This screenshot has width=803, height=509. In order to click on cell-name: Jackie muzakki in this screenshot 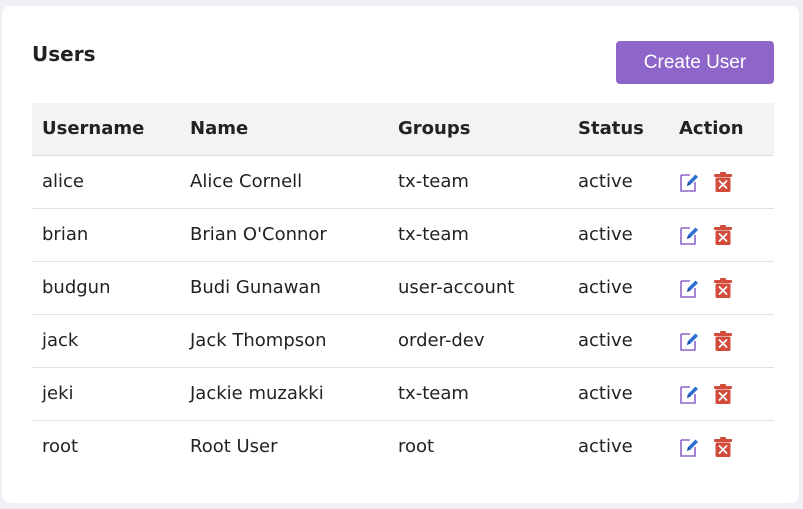, I will do `click(284, 394)`.